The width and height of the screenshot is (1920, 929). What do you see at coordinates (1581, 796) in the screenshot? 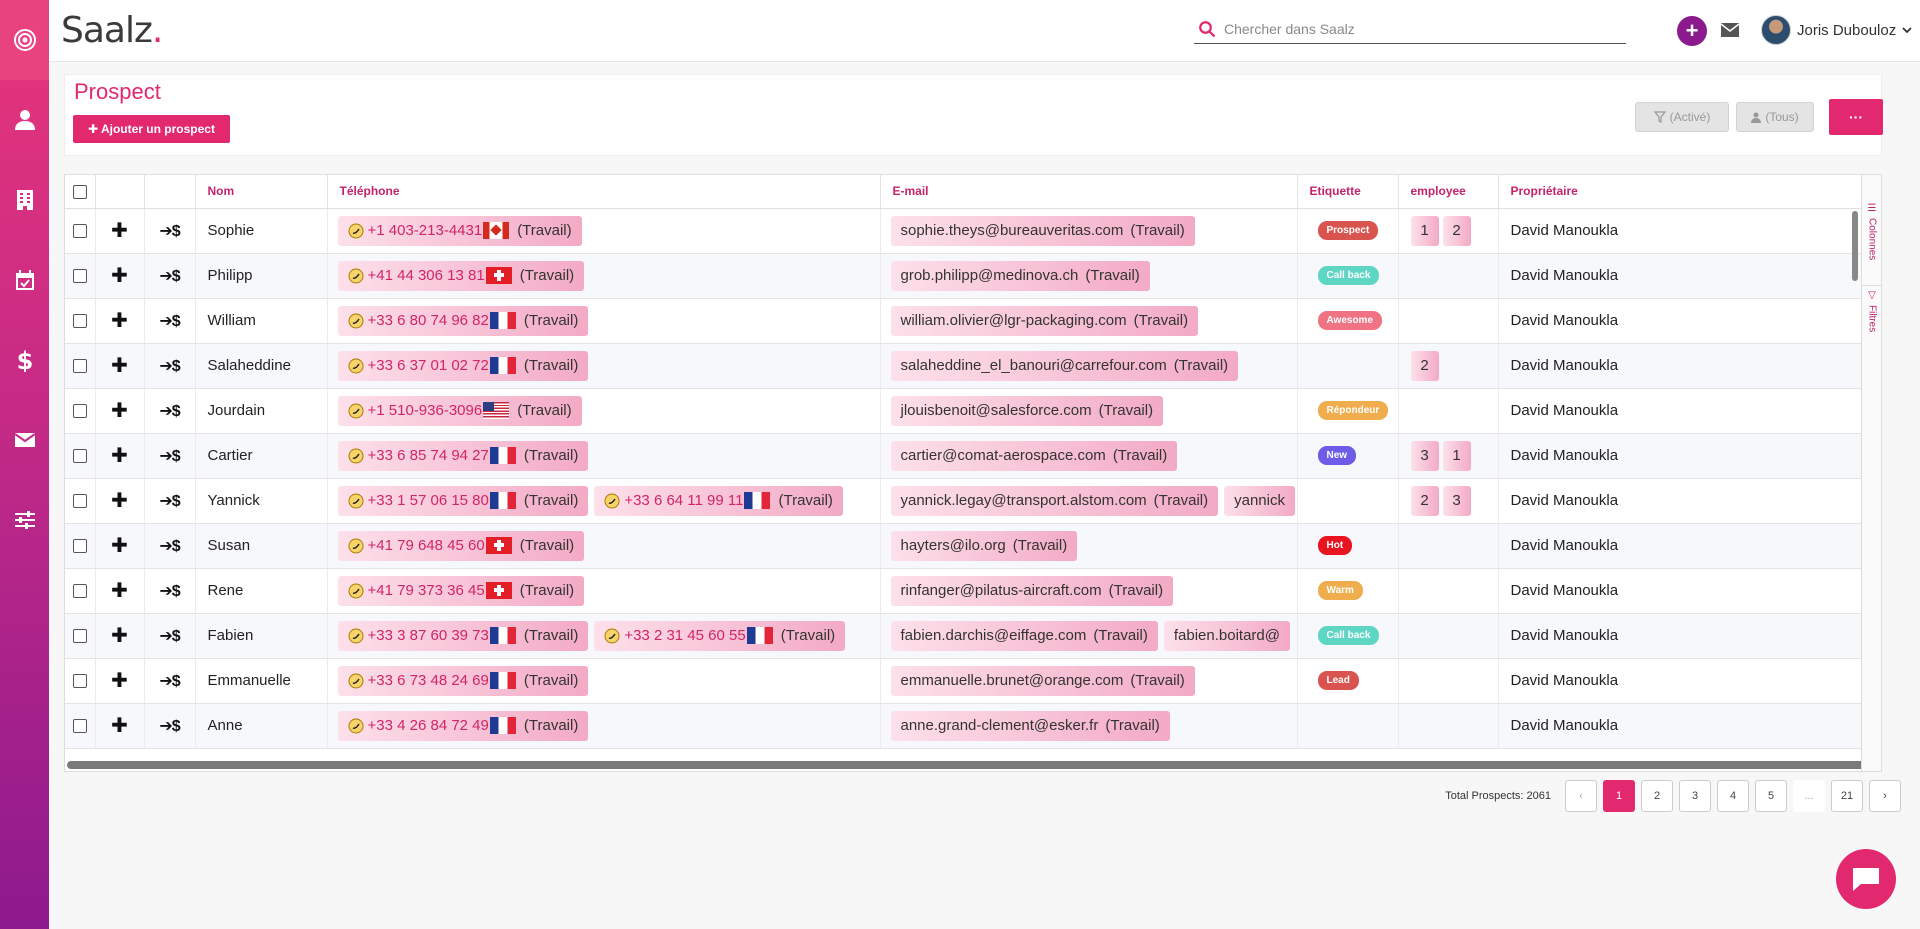
I see `prev-page-button: ‹` at bounding box center [1581, 796].